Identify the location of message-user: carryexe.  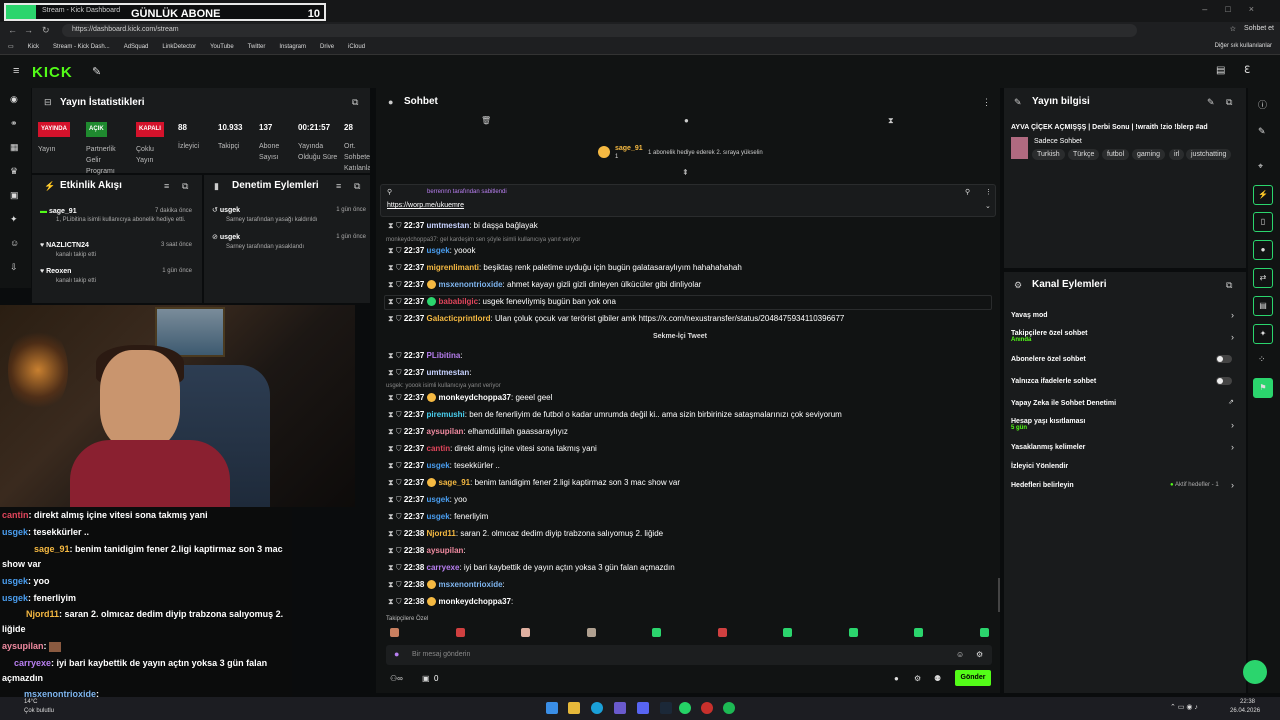
(443, 567).